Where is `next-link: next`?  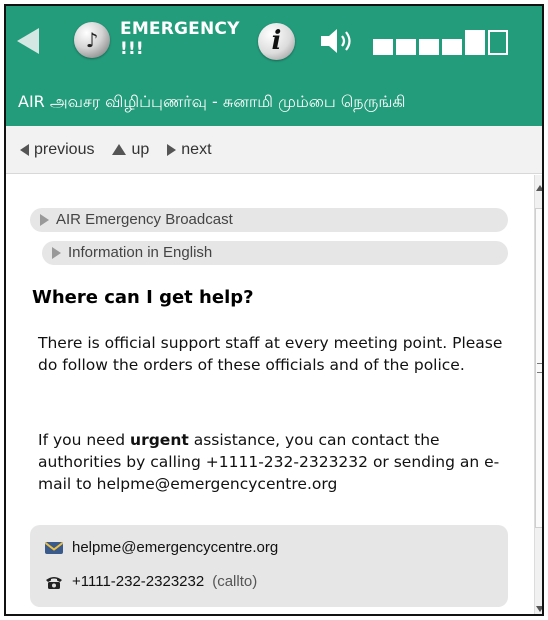
next-link: next is located at coordinates (189, 149).